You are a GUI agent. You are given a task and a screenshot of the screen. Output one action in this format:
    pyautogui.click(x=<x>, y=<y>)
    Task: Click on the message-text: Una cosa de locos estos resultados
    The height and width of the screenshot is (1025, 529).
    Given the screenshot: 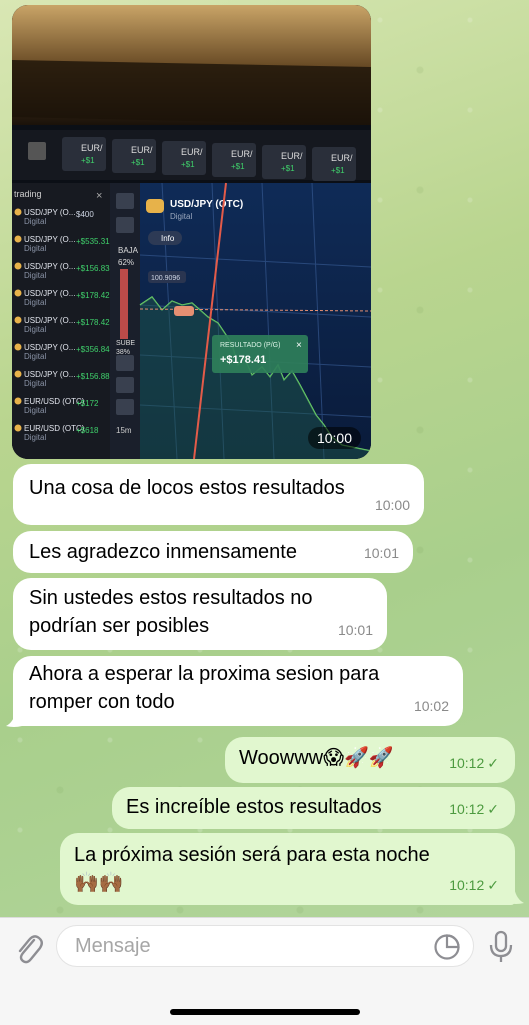 What is the action you would take?
    pyautogui.click(x=187, y=488)
    